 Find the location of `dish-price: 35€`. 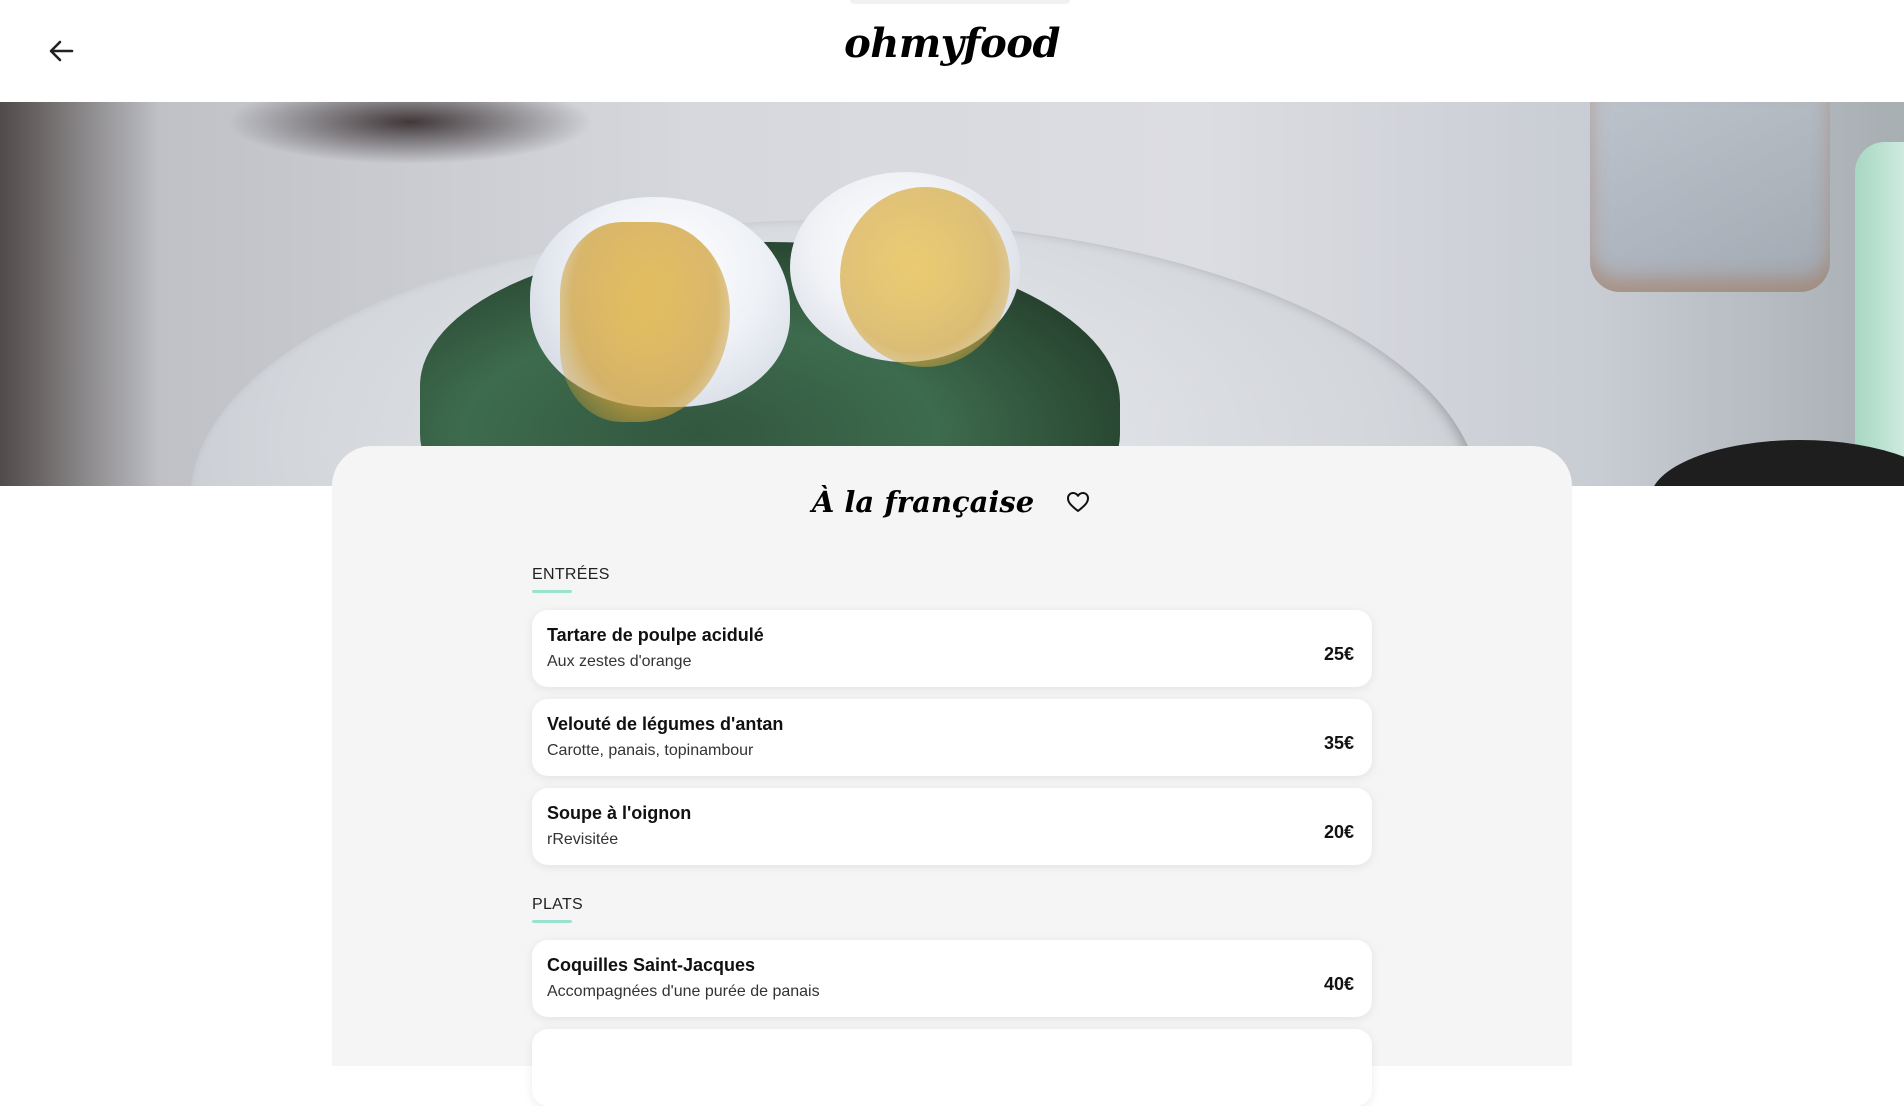

dish-price: 35€ is located at coordinates (1338, 743).